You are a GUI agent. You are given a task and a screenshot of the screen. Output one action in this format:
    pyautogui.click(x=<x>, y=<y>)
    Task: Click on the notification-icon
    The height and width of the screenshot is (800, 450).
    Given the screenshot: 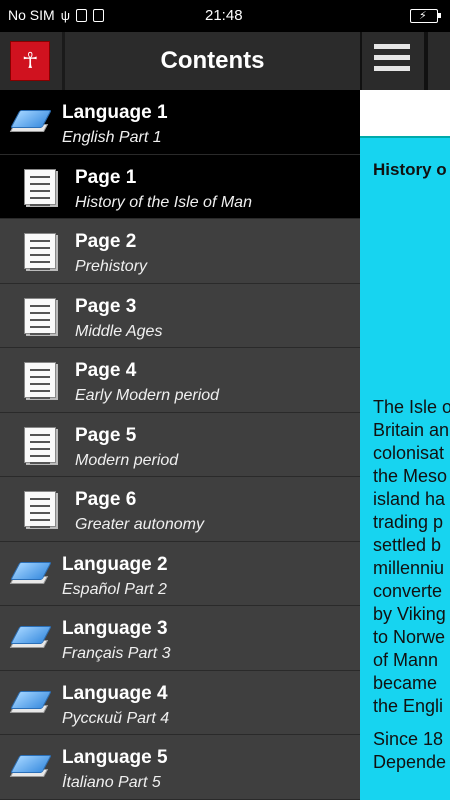 What is the action you would take?
    pyautogui.click(x=81, y=15)
    